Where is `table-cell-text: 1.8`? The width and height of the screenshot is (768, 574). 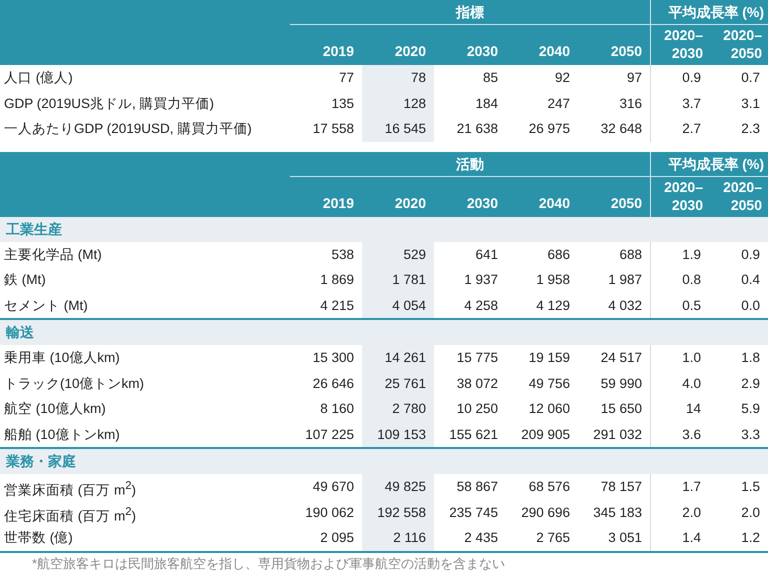 table-cell-text: 1.8 is located at coordinates (750, 358).